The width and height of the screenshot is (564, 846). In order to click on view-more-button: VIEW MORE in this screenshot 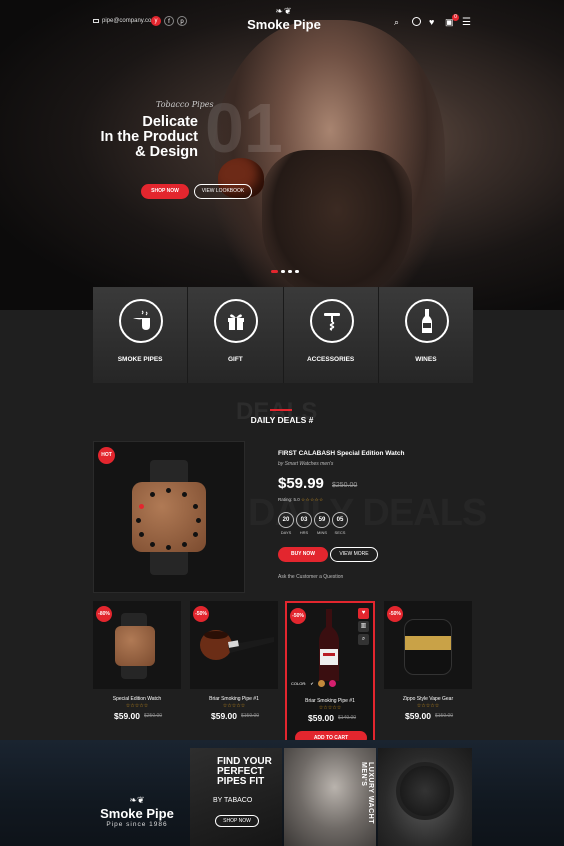, I will do `click(354, 554)`.